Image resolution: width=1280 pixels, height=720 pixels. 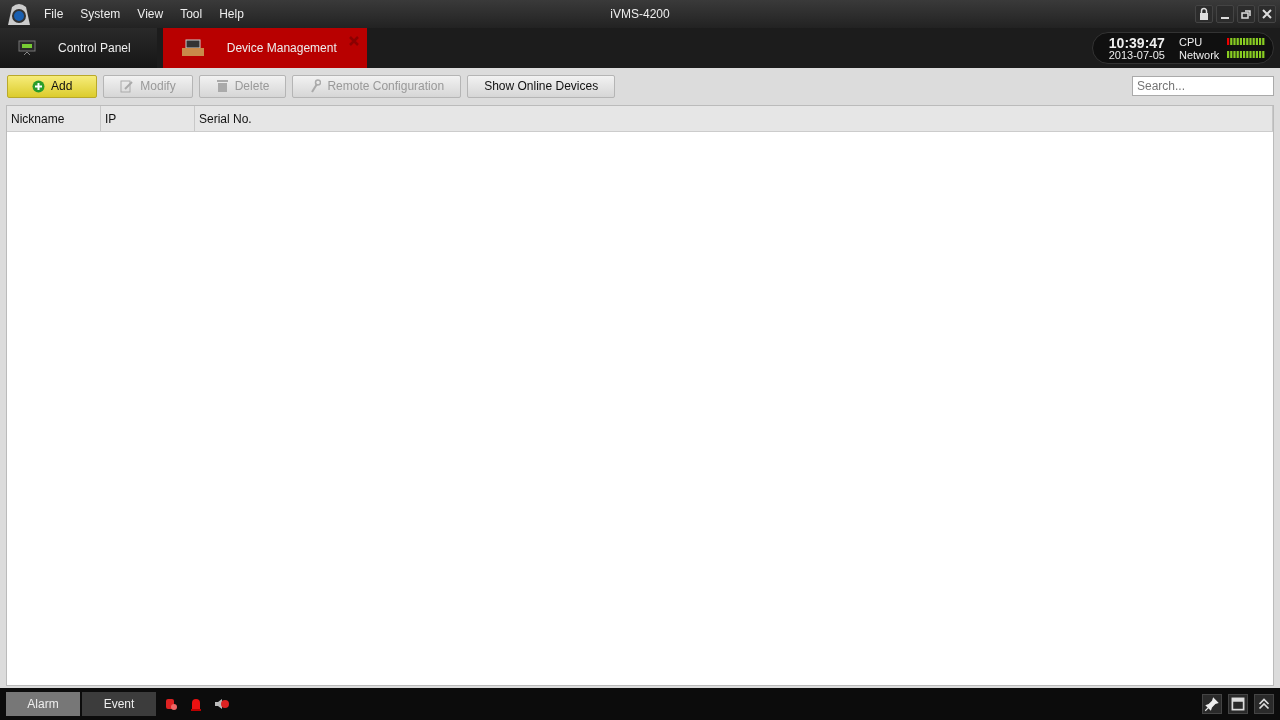 What do you see at coordinates (1199, 54) in the screenshot?
I see `meter-label: Network` at bounding box center [1199, 54].